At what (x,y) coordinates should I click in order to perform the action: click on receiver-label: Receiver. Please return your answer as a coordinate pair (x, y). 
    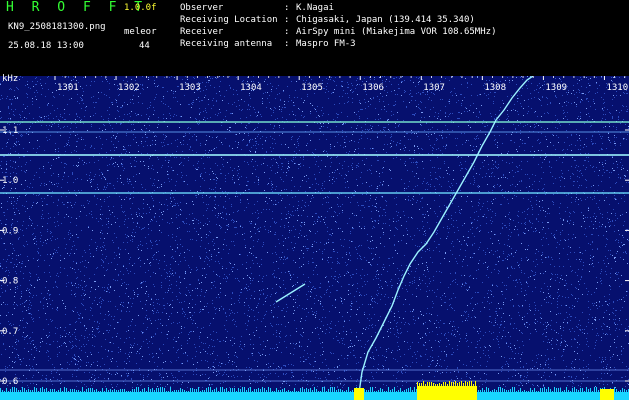
    Looking at the image, I should click on (202, 32).